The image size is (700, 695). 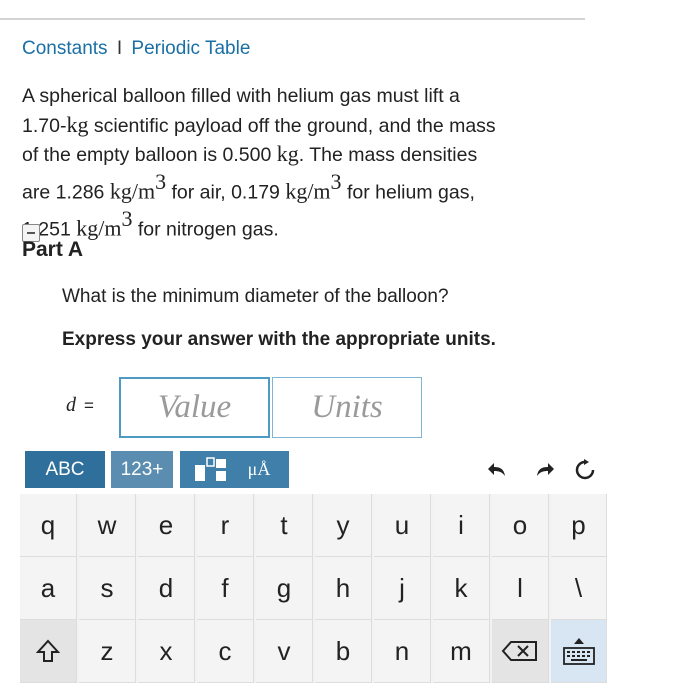 I want to click on keyboard-row-3: z x c v b n m, so click(x=313, y=651).